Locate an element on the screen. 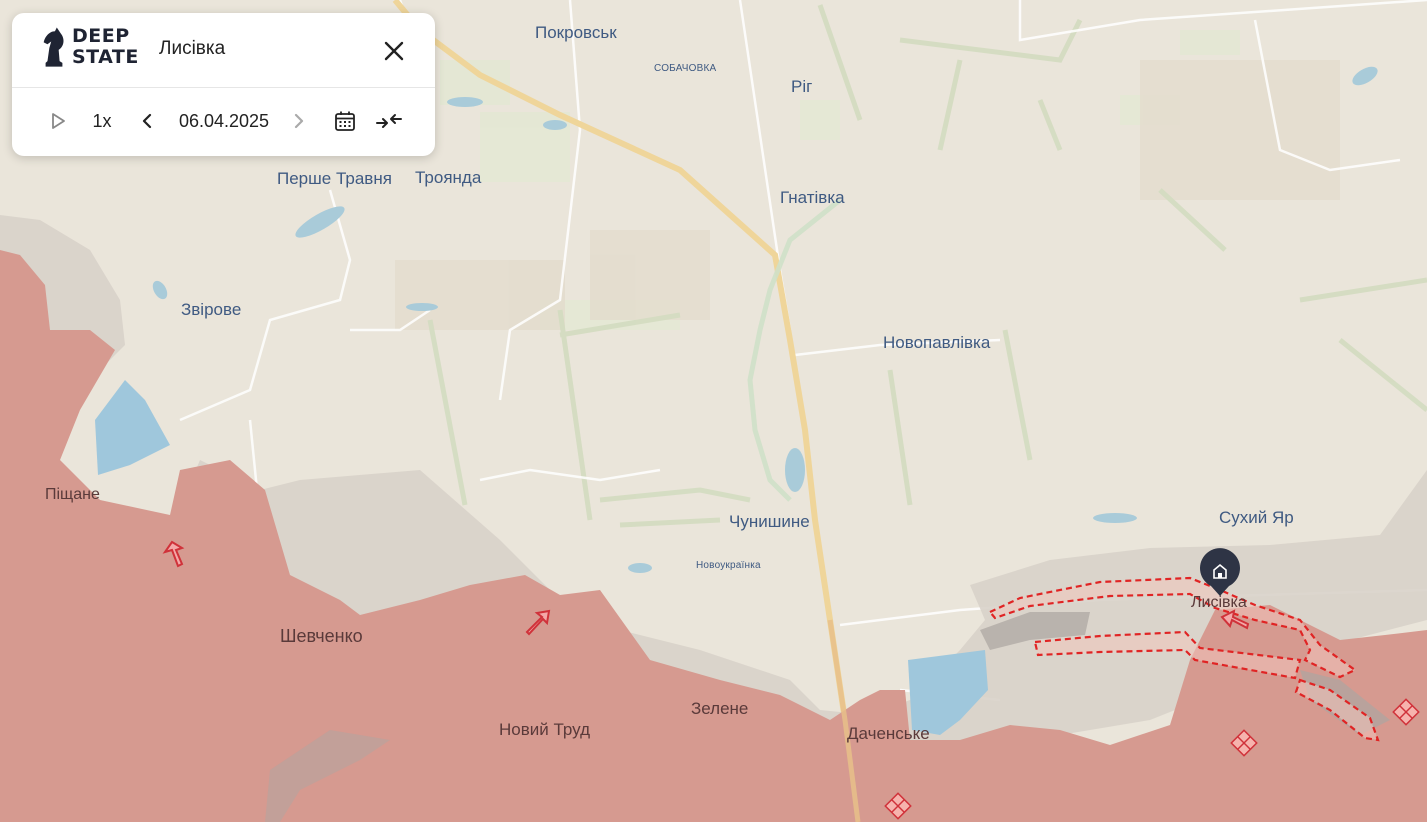 Image resolution: width=1427 pixels, height=822 pixels. place-label-pishchane: Піщане is located at coordinates (72, 494).